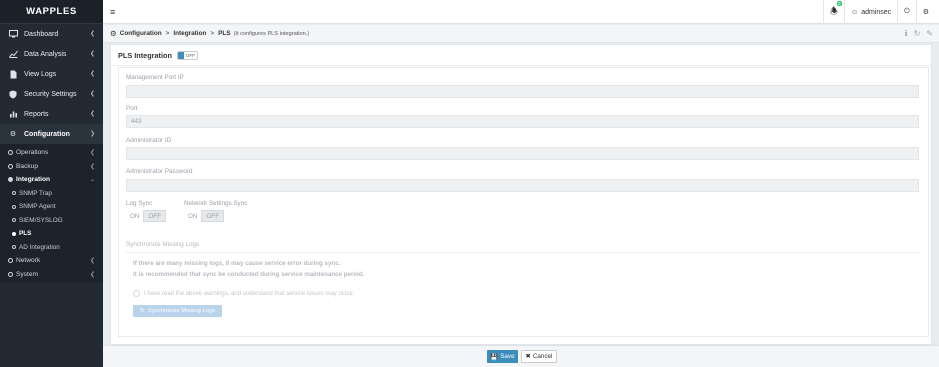  I want to click on sidebar-item-label: Reports, so click(36, 114).